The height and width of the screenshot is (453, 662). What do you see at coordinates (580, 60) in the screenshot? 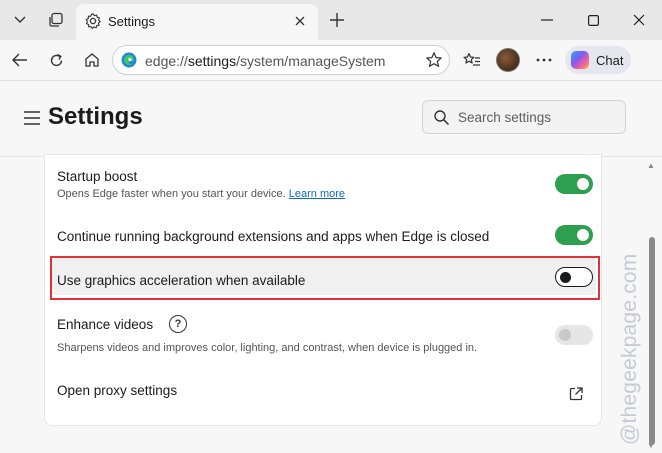
I see `copilot-icon` at bounding box center [580, 60].